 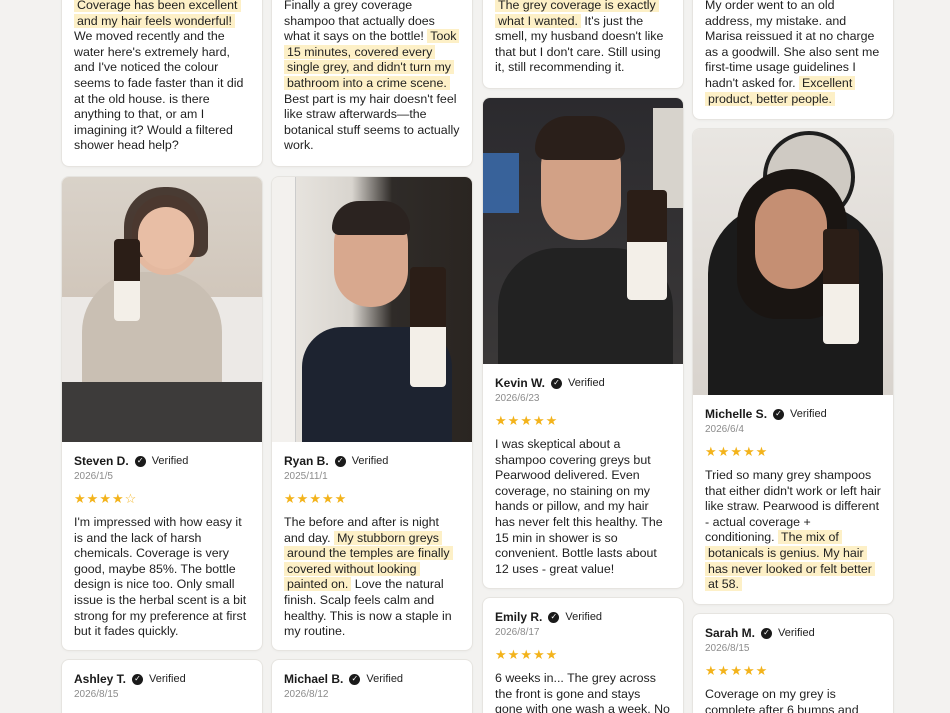 I want to click on review-date: 2025/11/1, so click(x=306, y=476).